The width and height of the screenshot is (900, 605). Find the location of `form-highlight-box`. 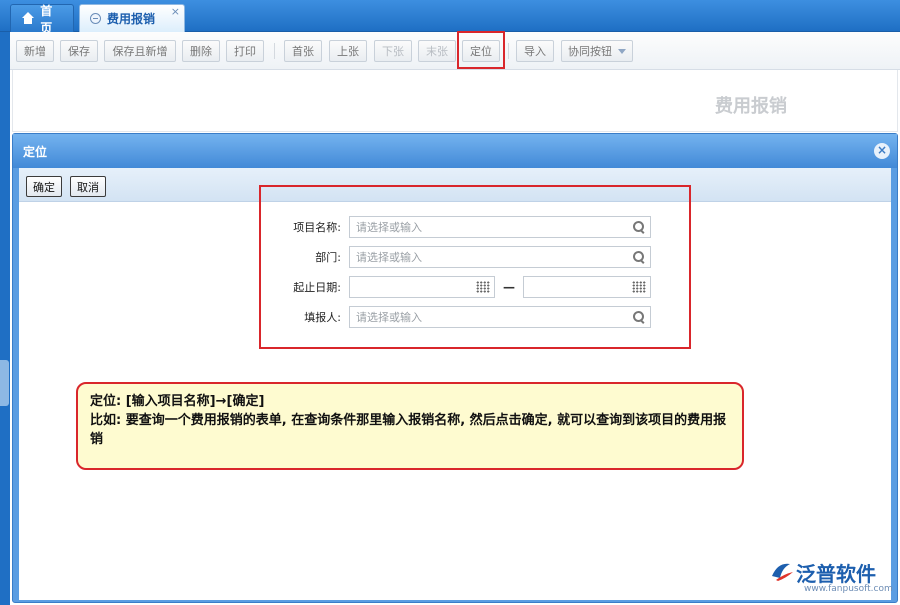

form-highlight-box is located at coordinates (475, 267).